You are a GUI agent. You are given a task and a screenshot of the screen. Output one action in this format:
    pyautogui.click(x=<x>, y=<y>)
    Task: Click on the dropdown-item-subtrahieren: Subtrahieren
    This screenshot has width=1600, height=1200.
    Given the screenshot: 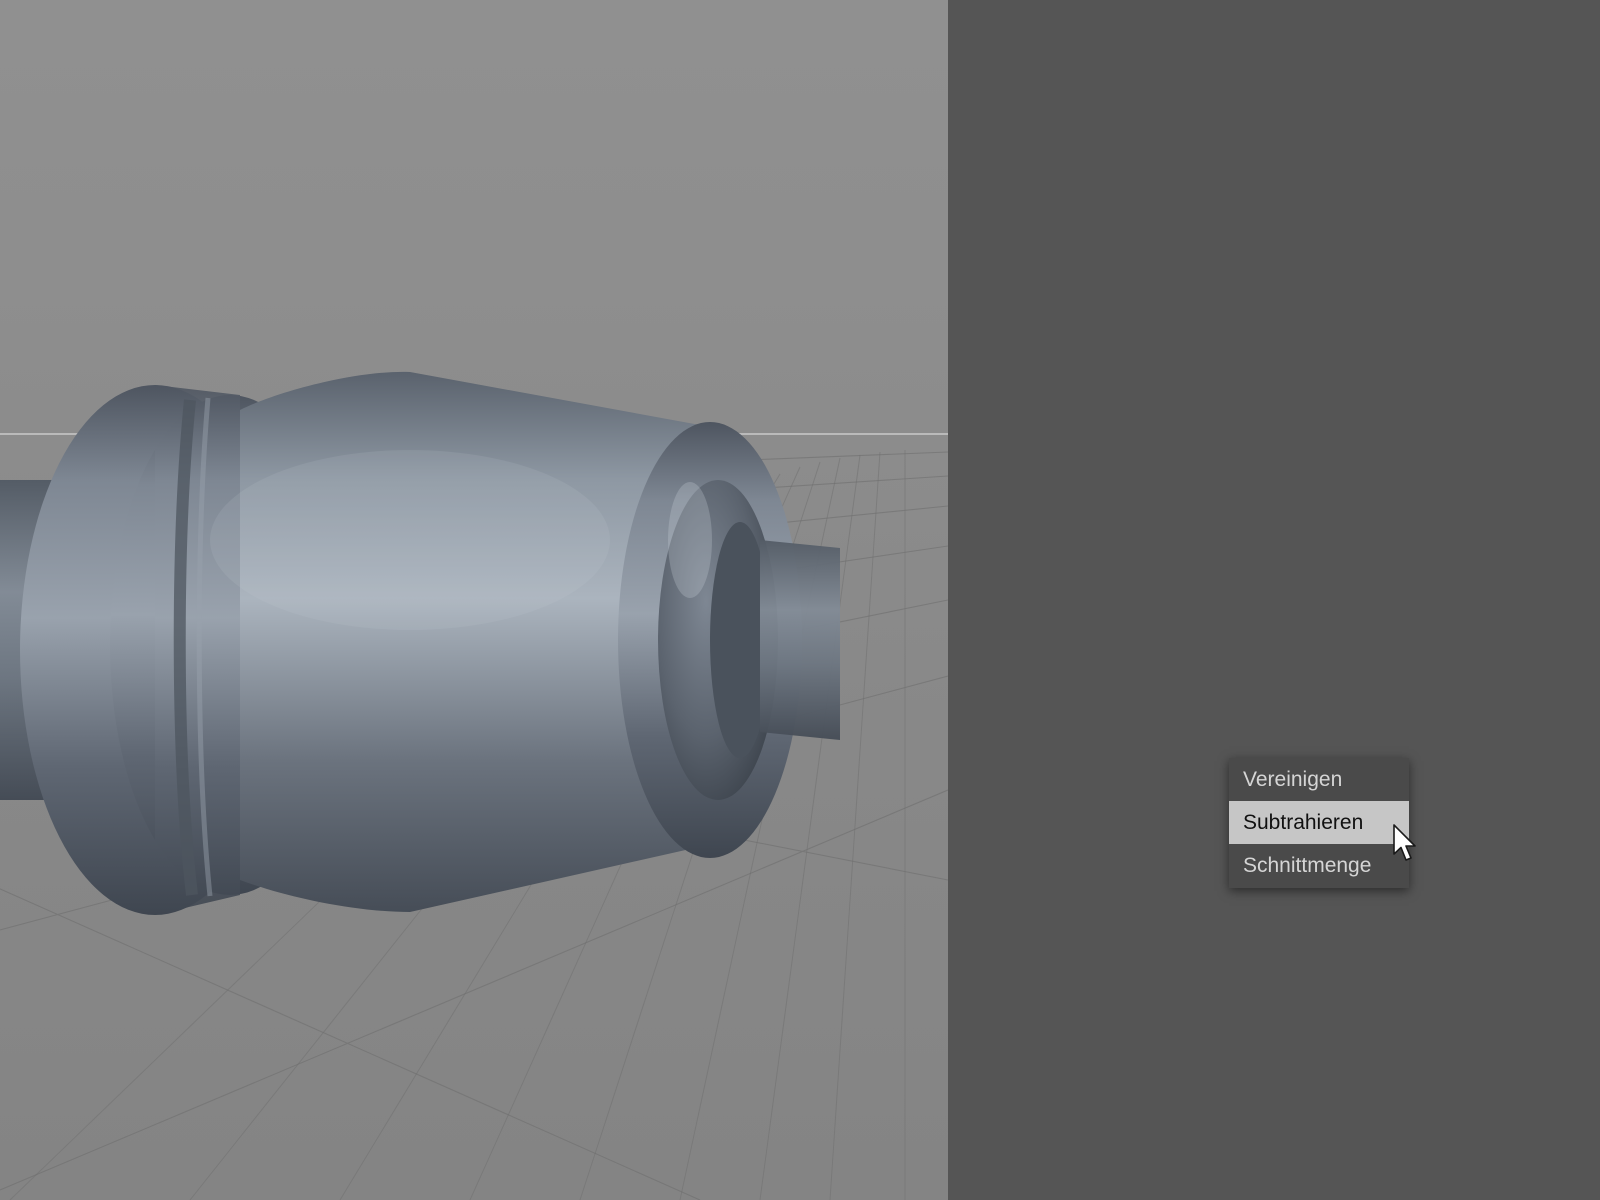 What is the action you would take?
    pyautogui.click(x=1319, y=822)
    